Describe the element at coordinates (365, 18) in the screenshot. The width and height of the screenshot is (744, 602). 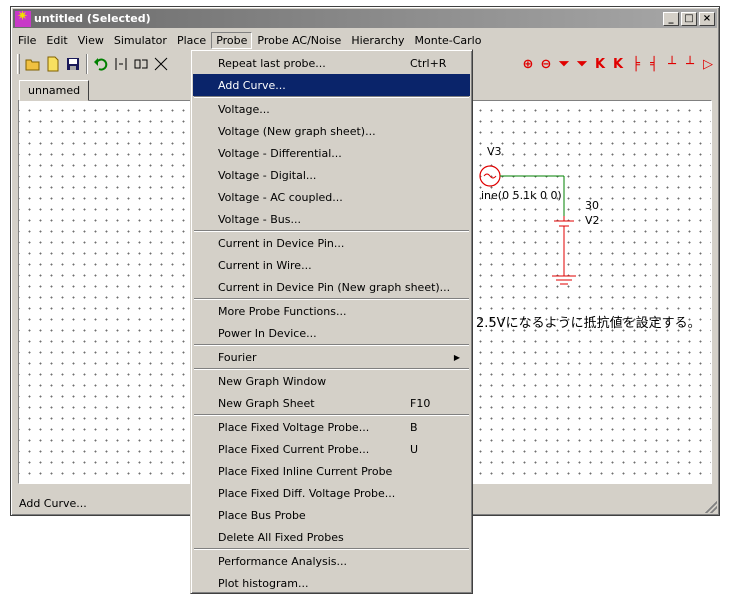
I see `title-bar: untitled (Selected) _ □ ×` at that location.